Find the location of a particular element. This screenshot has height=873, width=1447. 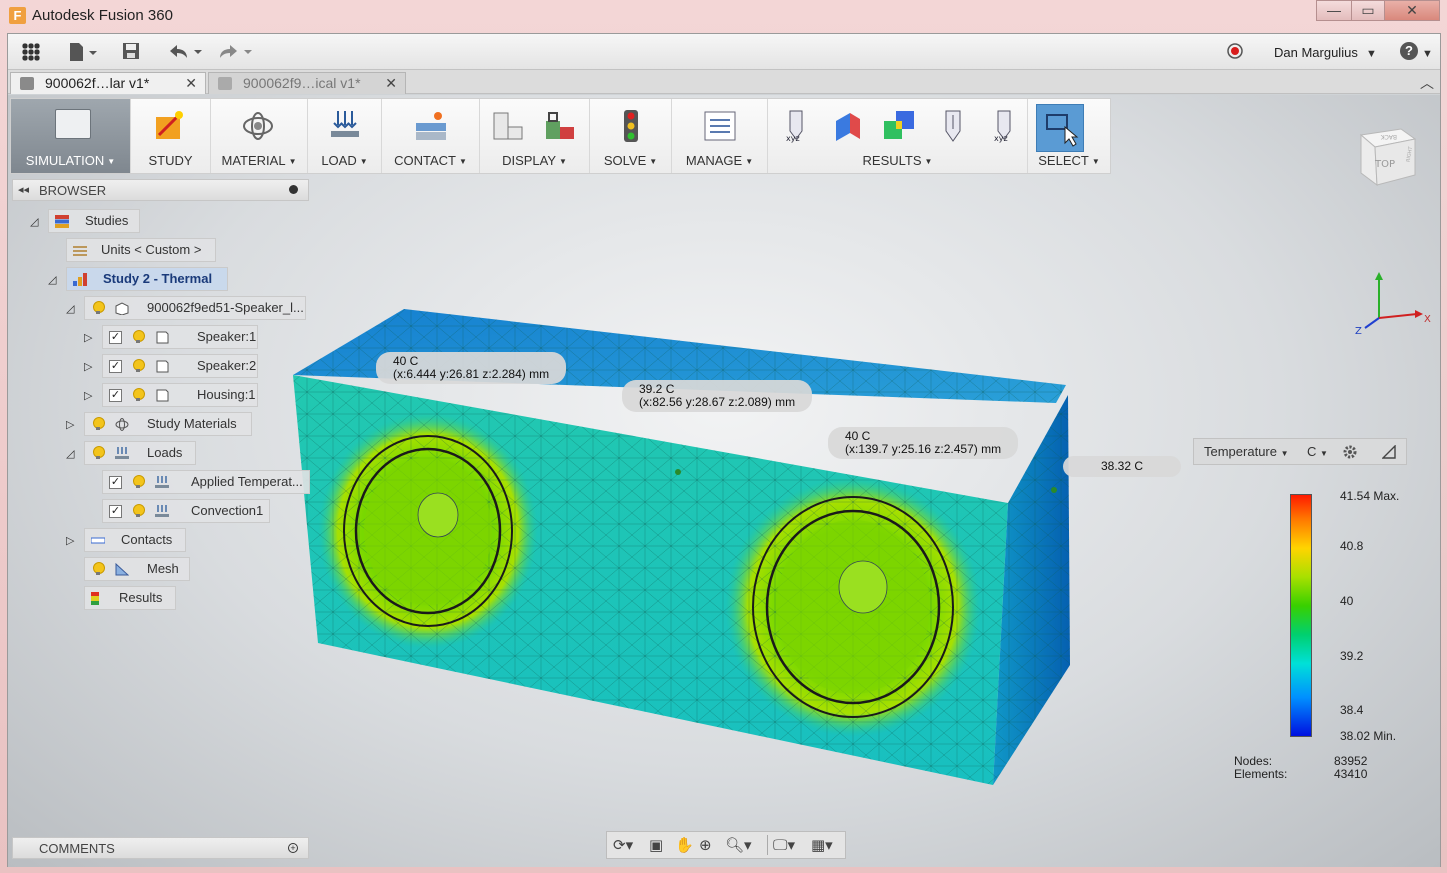

minimize-button: — is located at coordinates (1334, 10).